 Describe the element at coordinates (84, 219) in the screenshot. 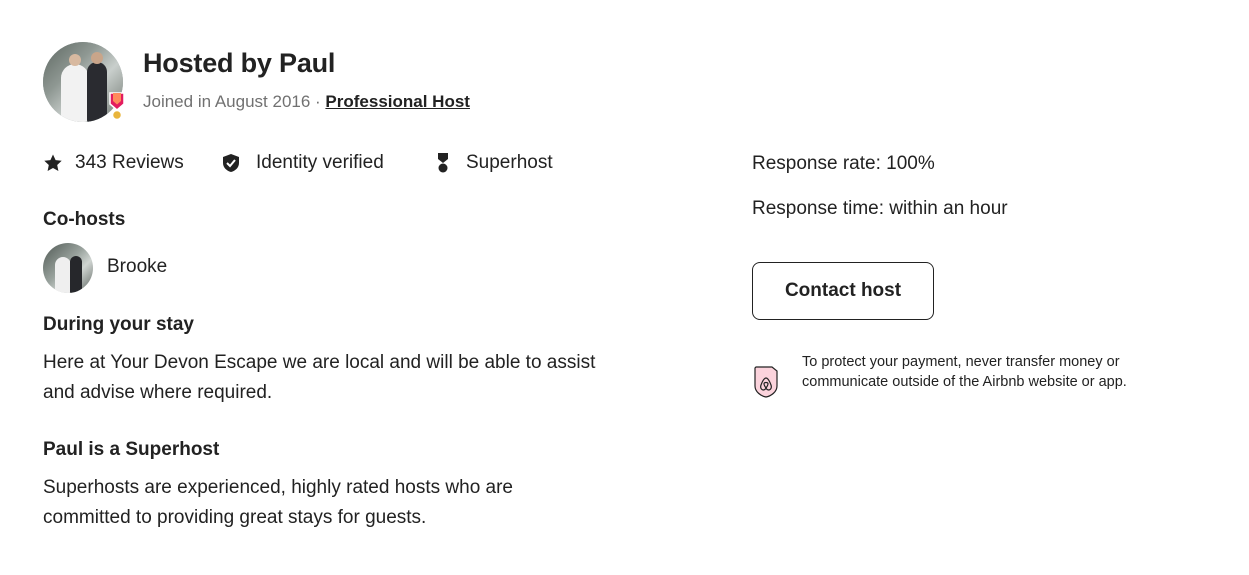

I see `cohosts-heading: Co-hosts` at that location.